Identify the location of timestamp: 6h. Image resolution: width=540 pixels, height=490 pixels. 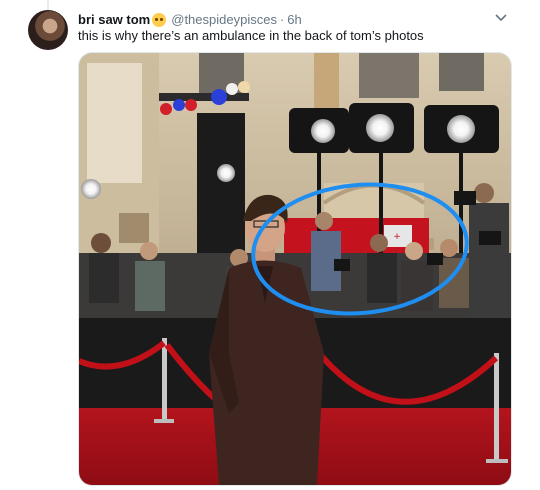
(294, 19).